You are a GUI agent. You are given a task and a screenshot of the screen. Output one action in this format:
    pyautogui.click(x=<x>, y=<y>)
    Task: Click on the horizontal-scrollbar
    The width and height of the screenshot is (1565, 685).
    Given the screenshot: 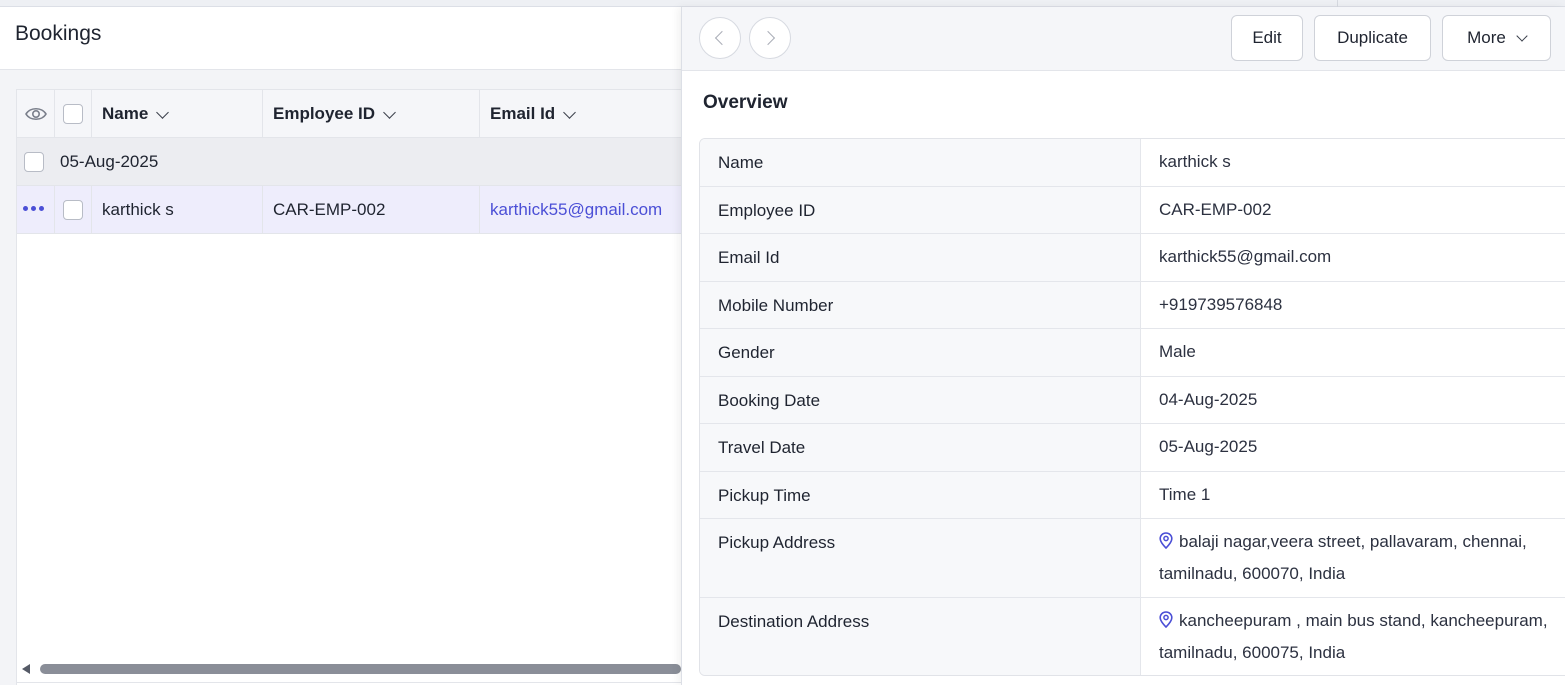 What is the action you would take?
    pyautogui.click(x=351, y=669)
    